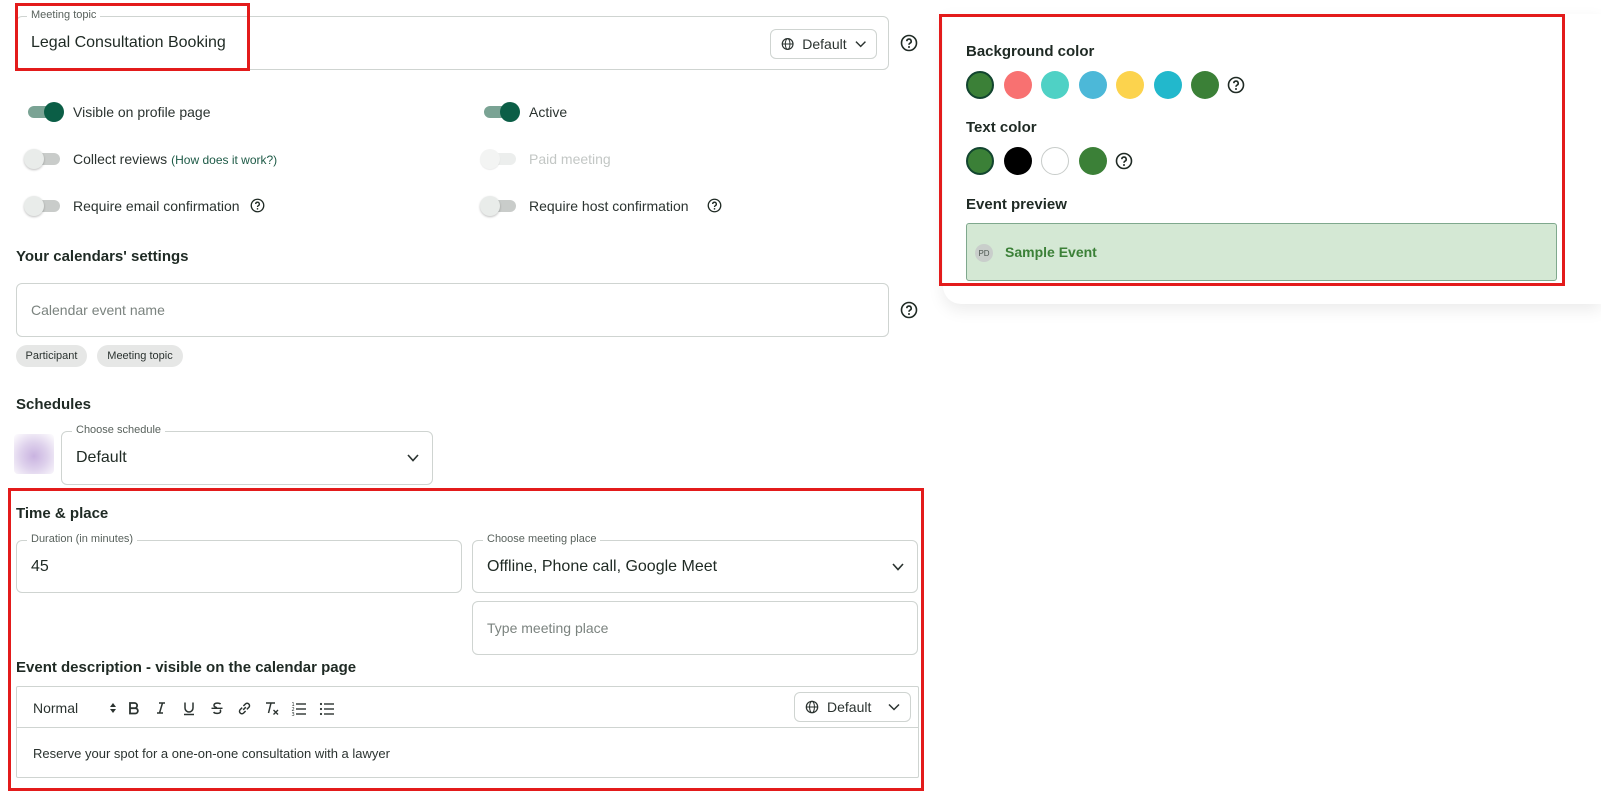 This screenshot has width=1601, height=807. What do you see at coordinates (548, 628) in the screenshot?
I see `type-meeting-place-placeholder: Type meeting place` at bounding box center [548, 628].